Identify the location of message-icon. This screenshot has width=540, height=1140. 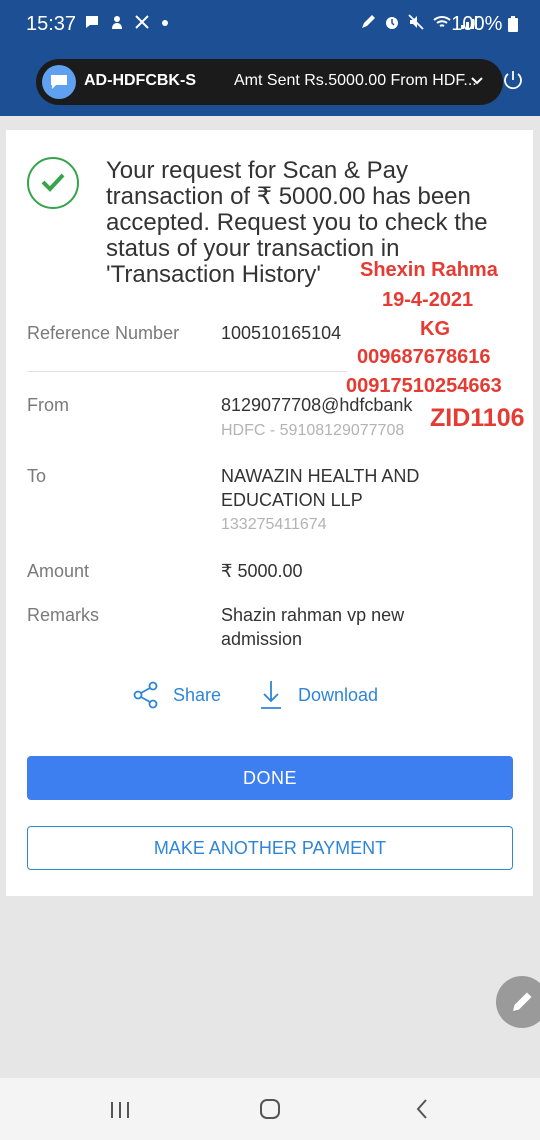
(92, 22).